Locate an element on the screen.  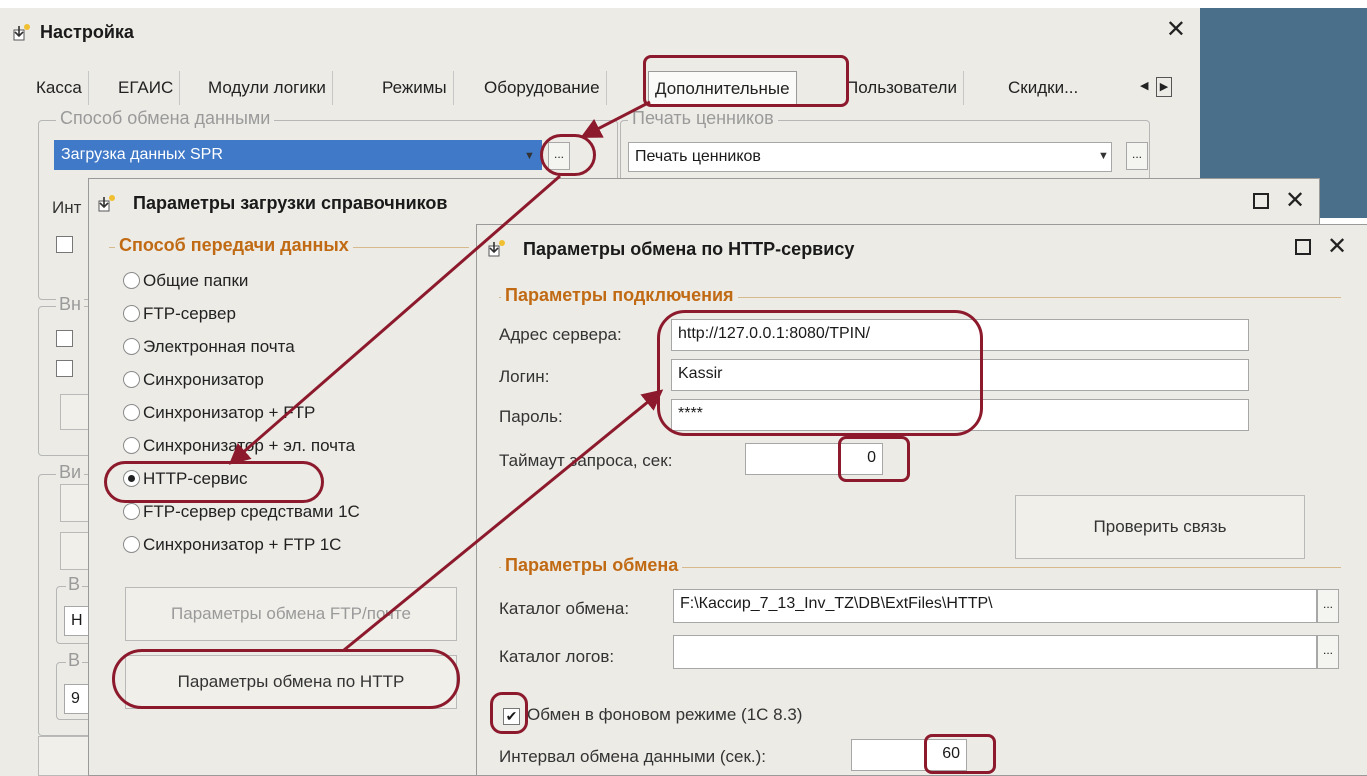
annotation-dots-oval is located at coordinates (568, 155).